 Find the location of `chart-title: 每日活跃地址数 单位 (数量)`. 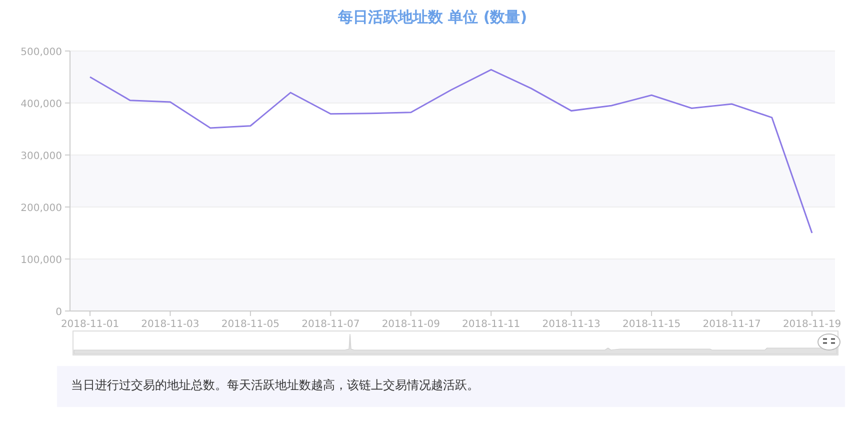

chart-title: 每日活跃地址数 单位 (数量) is located at coordinates (433, 17).